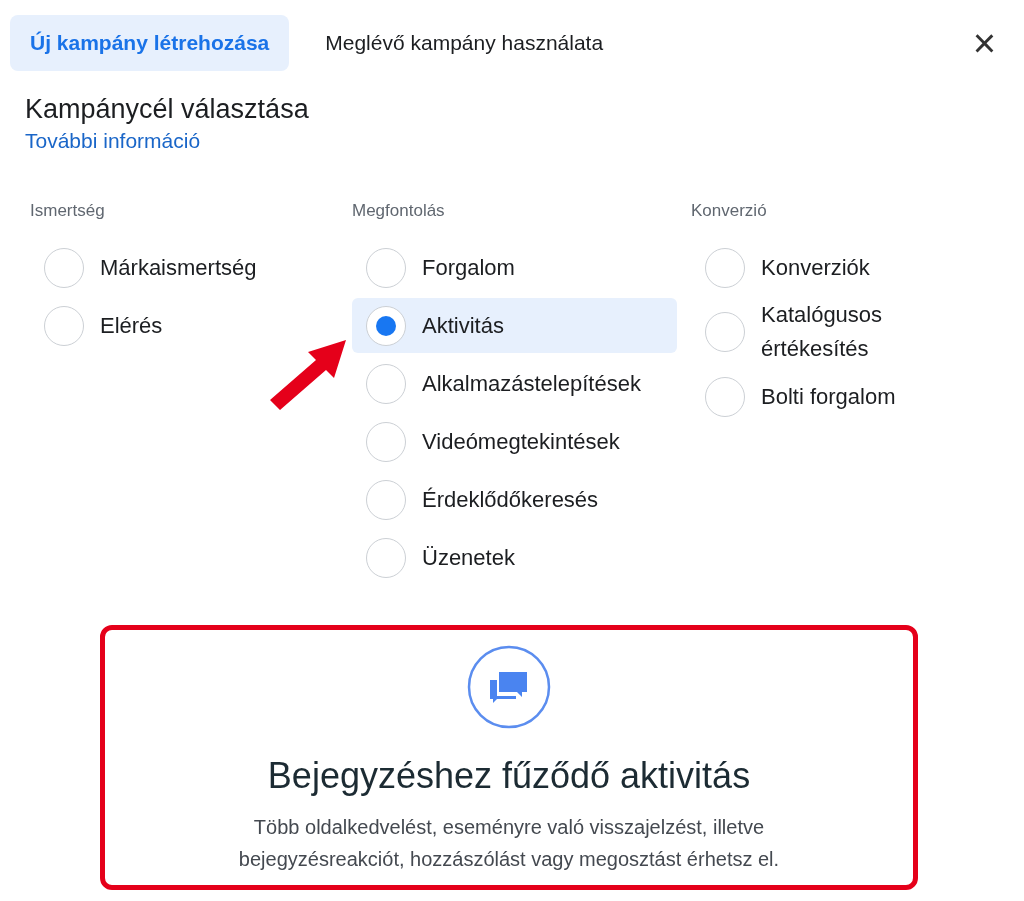 This screenshot has height=901, width=1024. I want to click on option-row: Üzenetek, so click(514, 557).